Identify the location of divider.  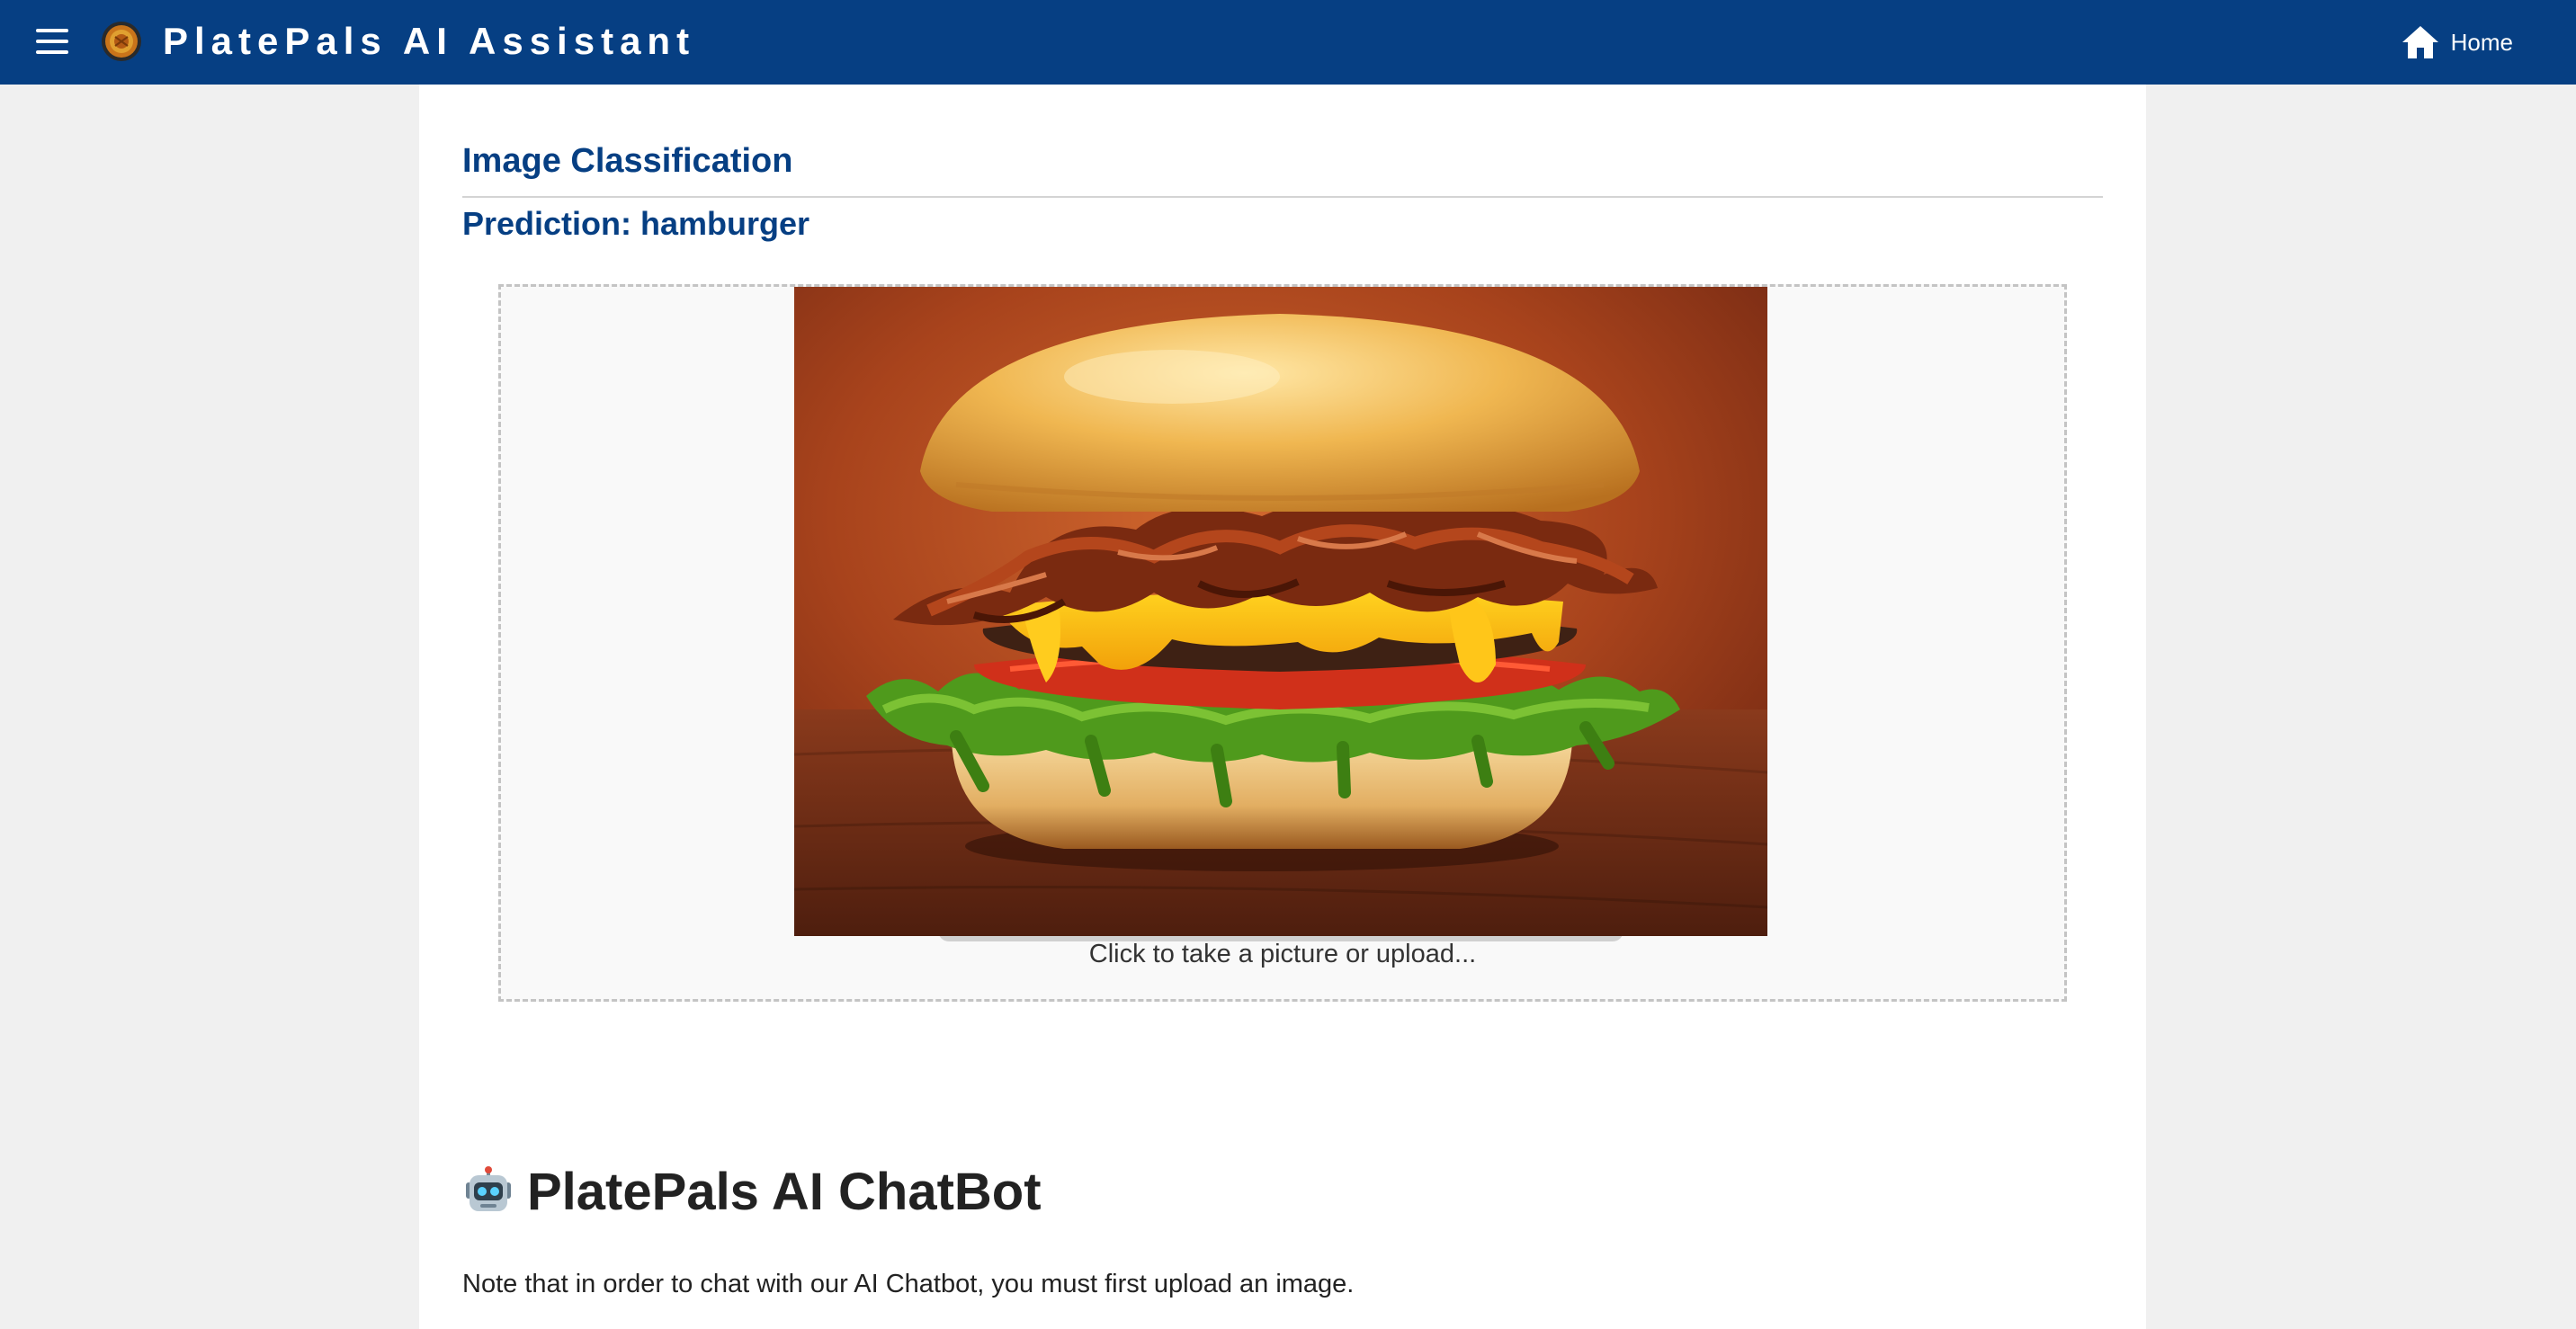
(1282, 197).